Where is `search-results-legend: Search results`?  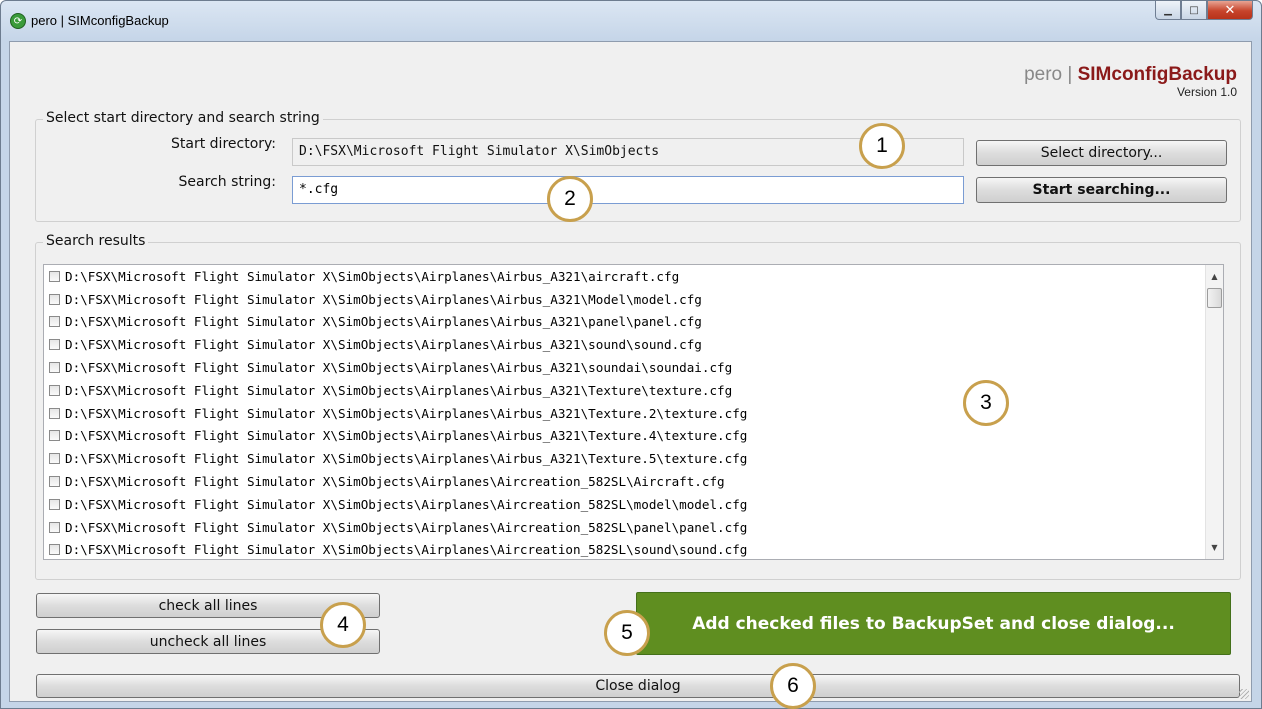 search-results-legend: Search results is located at coordinates (96, 241).